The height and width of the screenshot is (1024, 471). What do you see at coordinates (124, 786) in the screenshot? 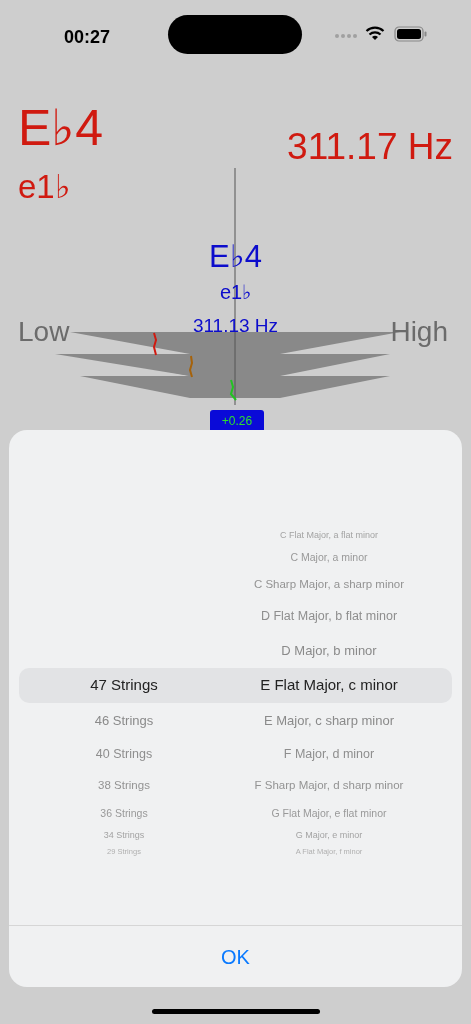
I see `string-count-option: 38 Strings` at bounding box center [124, 786].